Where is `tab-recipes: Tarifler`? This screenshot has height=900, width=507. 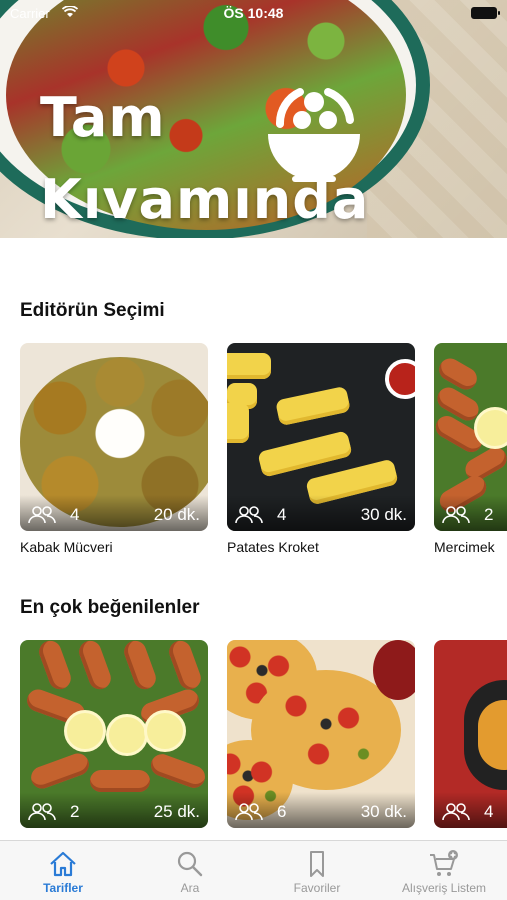 tab-recipes: Tarifler is located at coordinates (63, 870).